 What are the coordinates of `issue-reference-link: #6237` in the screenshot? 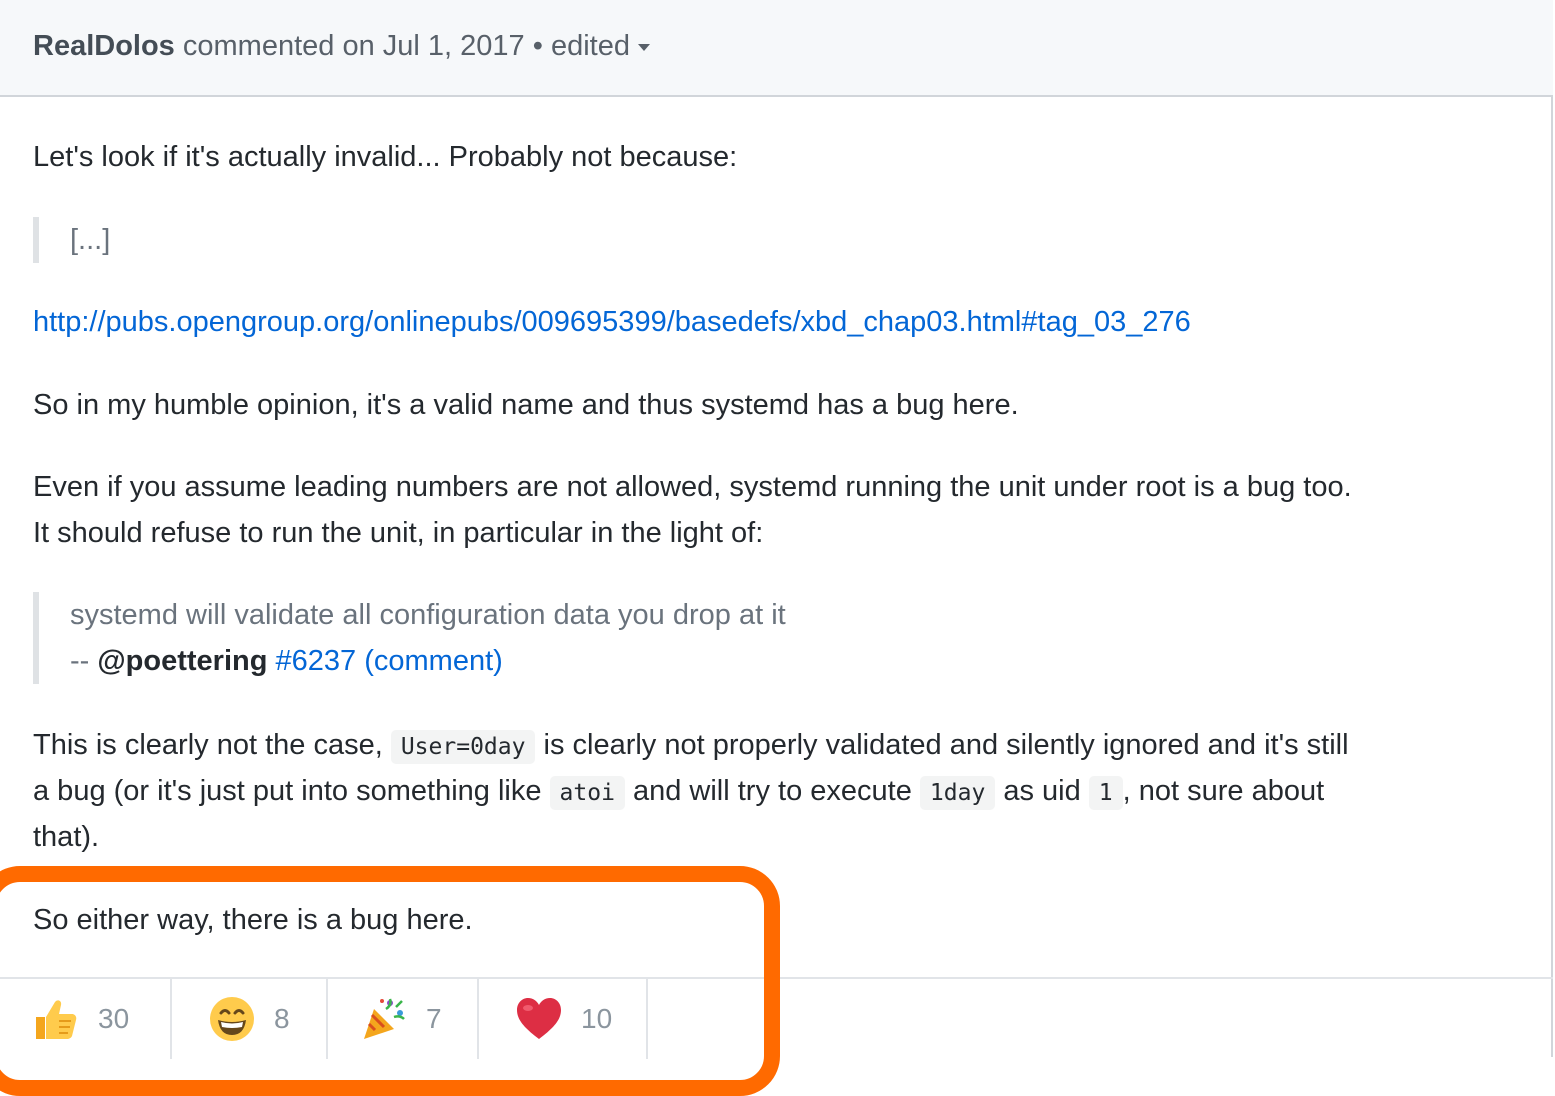 It's located at (316, 661).